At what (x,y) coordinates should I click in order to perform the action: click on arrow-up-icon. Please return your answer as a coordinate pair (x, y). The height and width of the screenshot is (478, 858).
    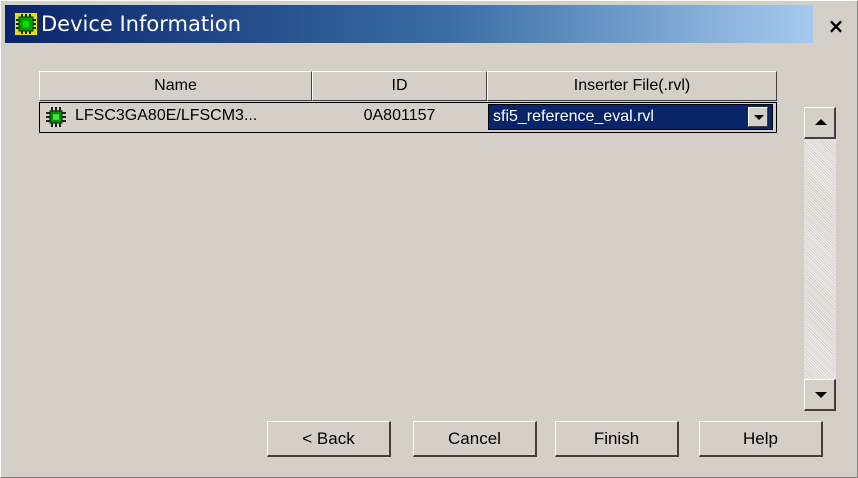
    Looking at the image, I should click on (821, 122).